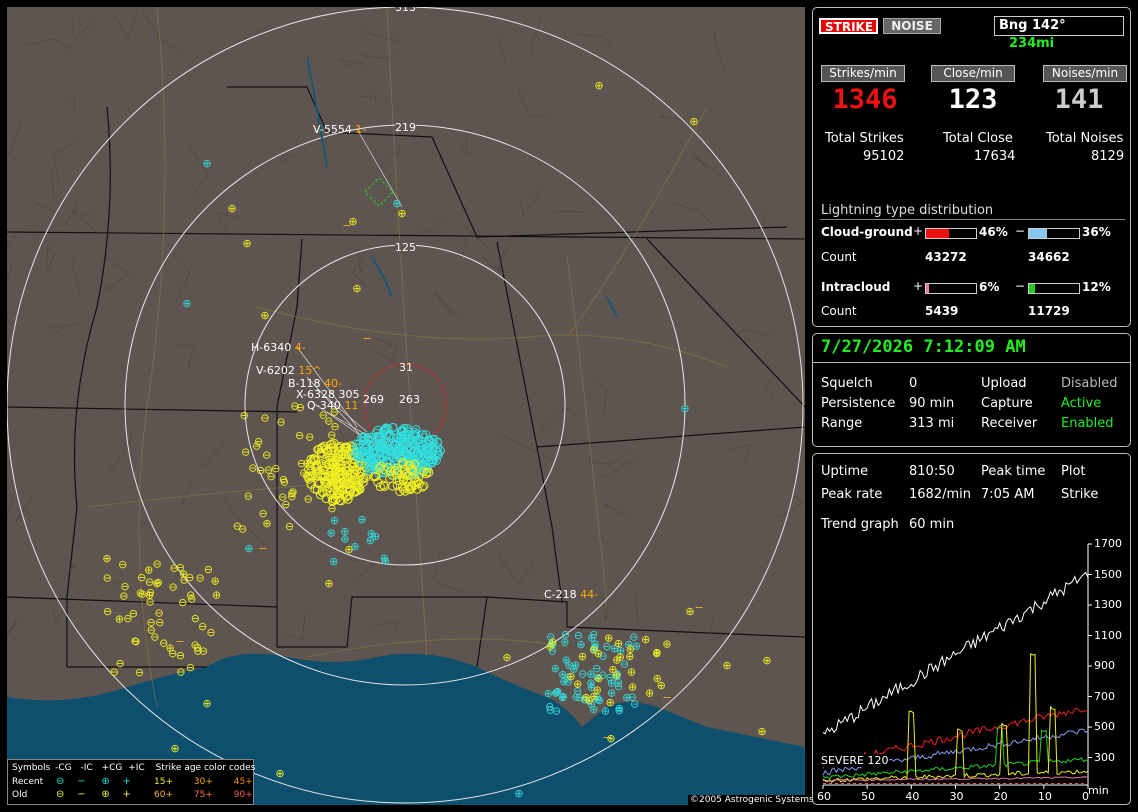  Describe the element at coordinates (913, 383) in the screenshot. I see `squelch-value: 0` at that location.